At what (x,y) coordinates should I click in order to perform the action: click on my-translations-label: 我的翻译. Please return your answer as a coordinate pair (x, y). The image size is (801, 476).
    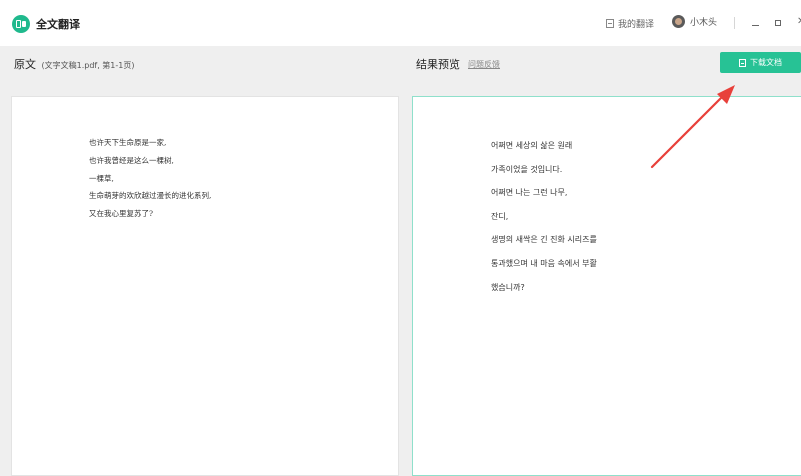
    Looking at the image, I should click on (636, 25).